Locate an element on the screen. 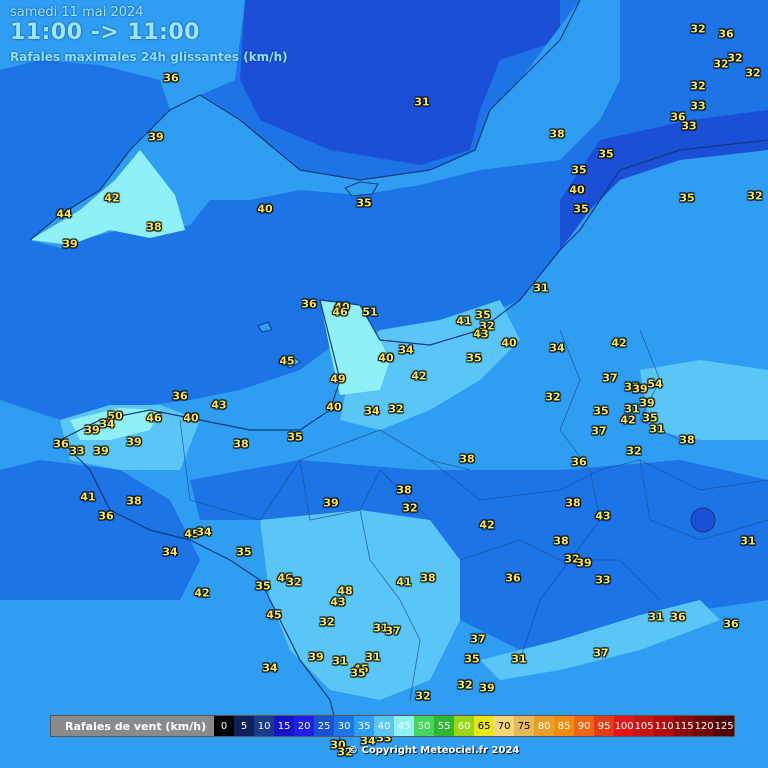  legend-step: 10 is located at coordinates (264, 726).